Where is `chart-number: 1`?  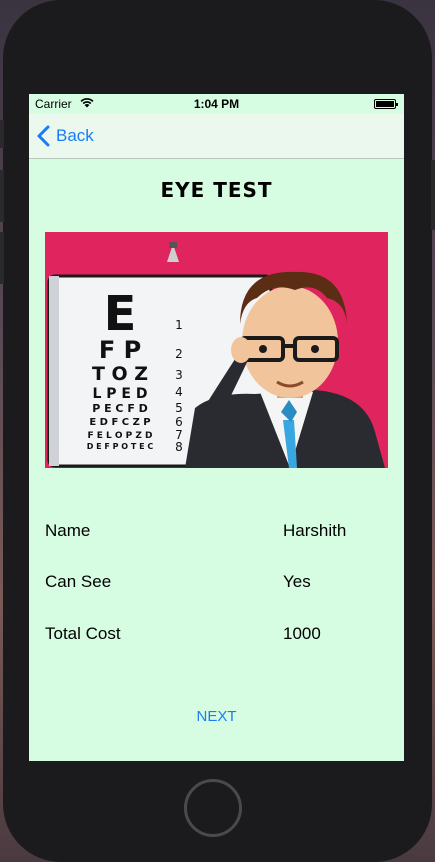 chart-number: 1 is located at coordinates (179, 325).